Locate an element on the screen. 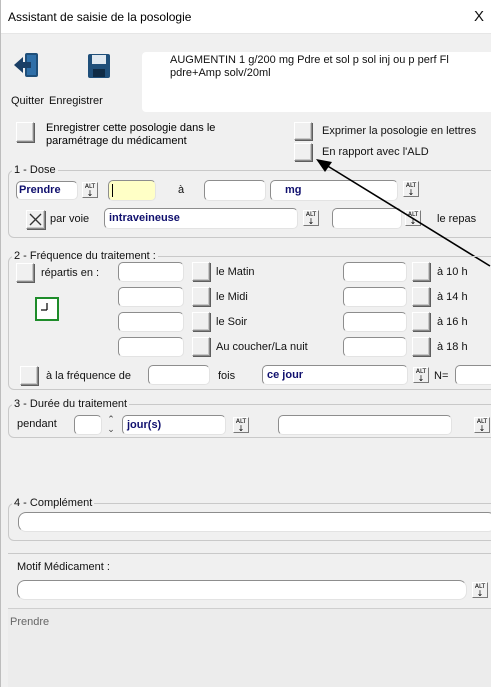 The height and width of the screenshot is (687, 491). duration-count-input is located at coordinates (88, 425).